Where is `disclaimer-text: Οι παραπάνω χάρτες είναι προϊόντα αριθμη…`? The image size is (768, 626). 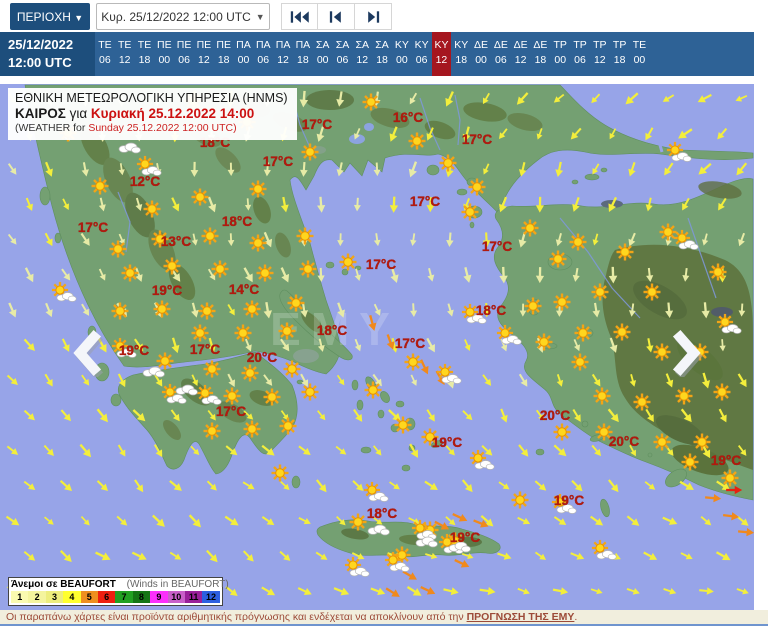 disclaimer-text: Οι παραπάνω χάρτες είναι προϊόντα αριθμη… is located at coordinates (236, 617).